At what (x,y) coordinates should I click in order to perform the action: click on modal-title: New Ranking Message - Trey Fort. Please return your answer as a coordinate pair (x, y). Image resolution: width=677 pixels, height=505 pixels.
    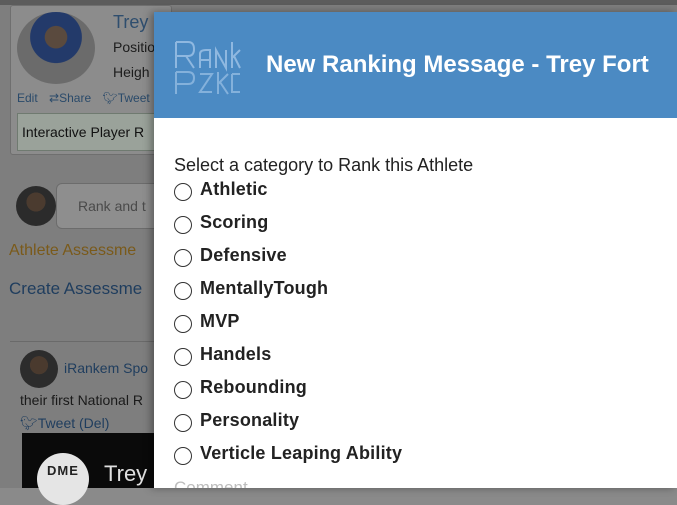
    Looking at the image, I should click on (457, 64).